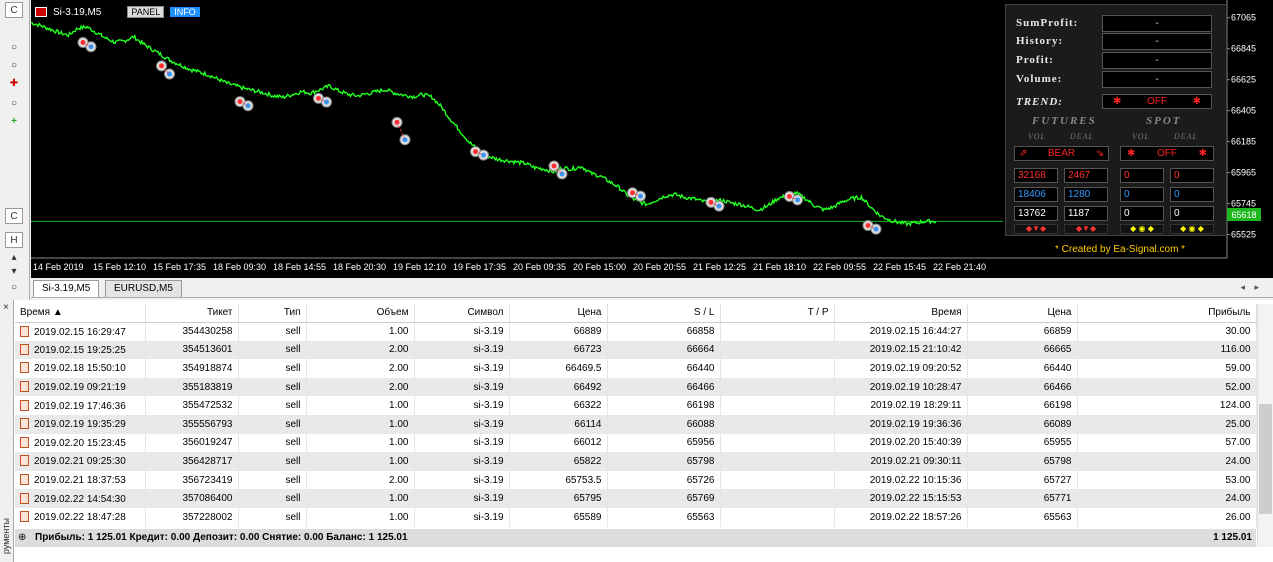 The width and height of the screenshot is (1273, 562). I want to click on column-header: S / L, so click(664, 313).